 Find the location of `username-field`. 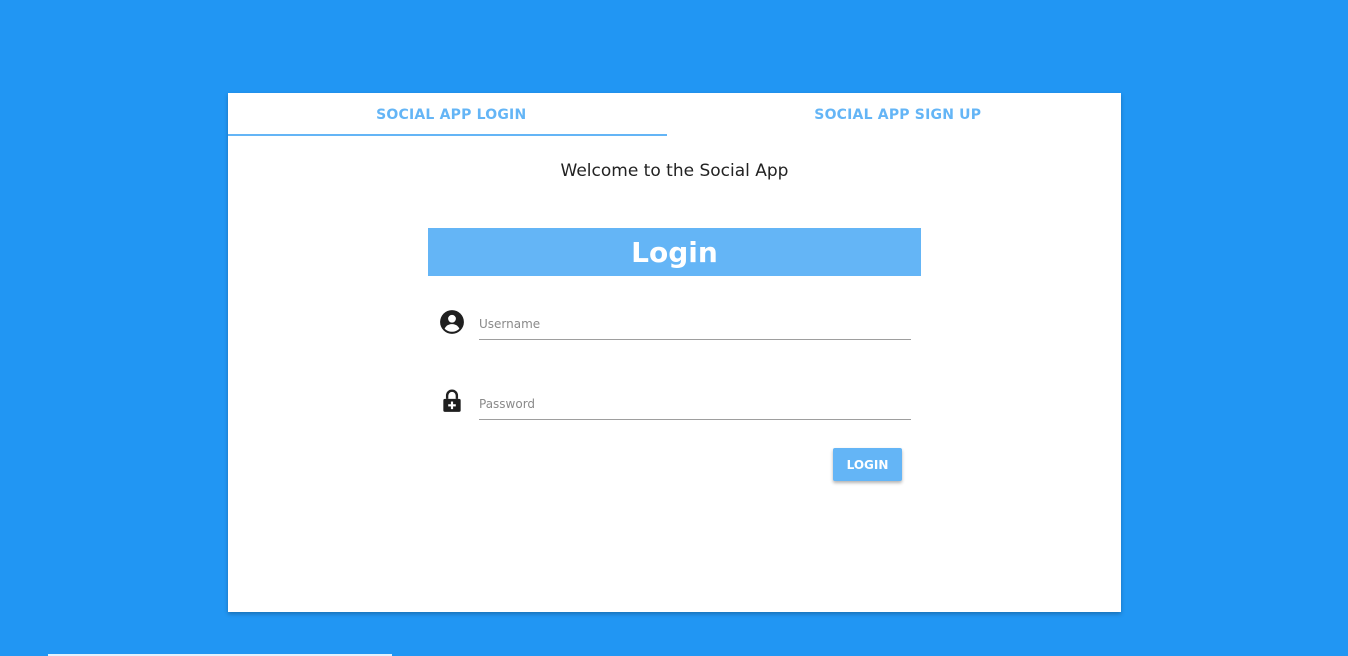

username-field is located at coordinates (695, 324).